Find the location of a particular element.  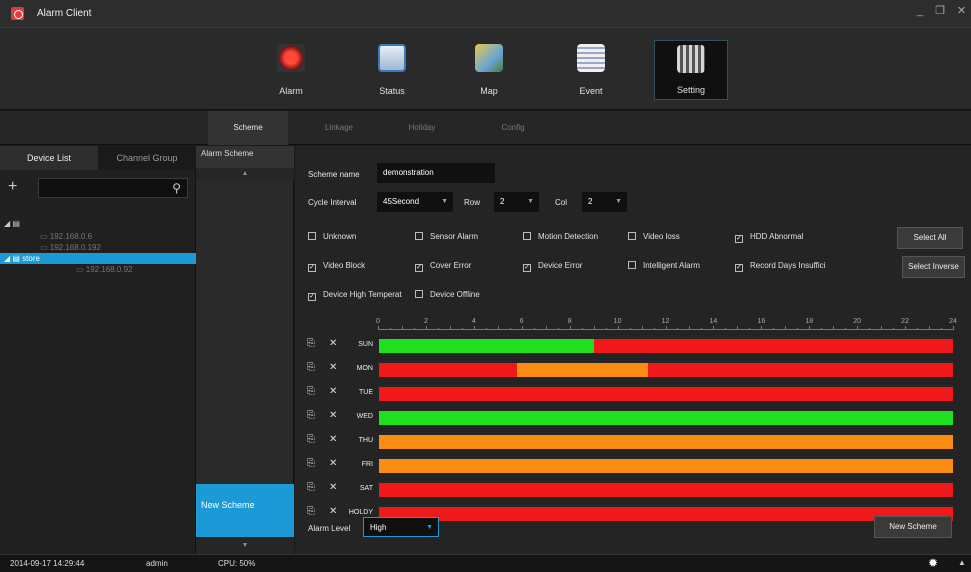

schedule-bar-sun is located at coordinates (666, 346).